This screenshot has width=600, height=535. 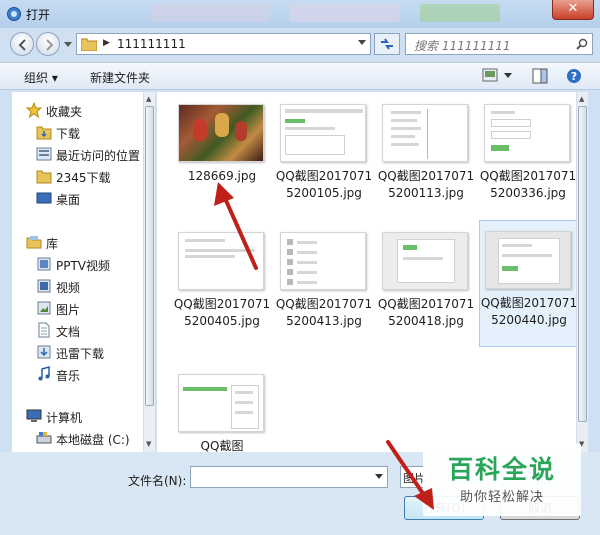 What do you see at coordinates (77, 176) in the screenshot?
I see `nav-item-2345-downloads: 2345下载` at bounding box center [77, 176].